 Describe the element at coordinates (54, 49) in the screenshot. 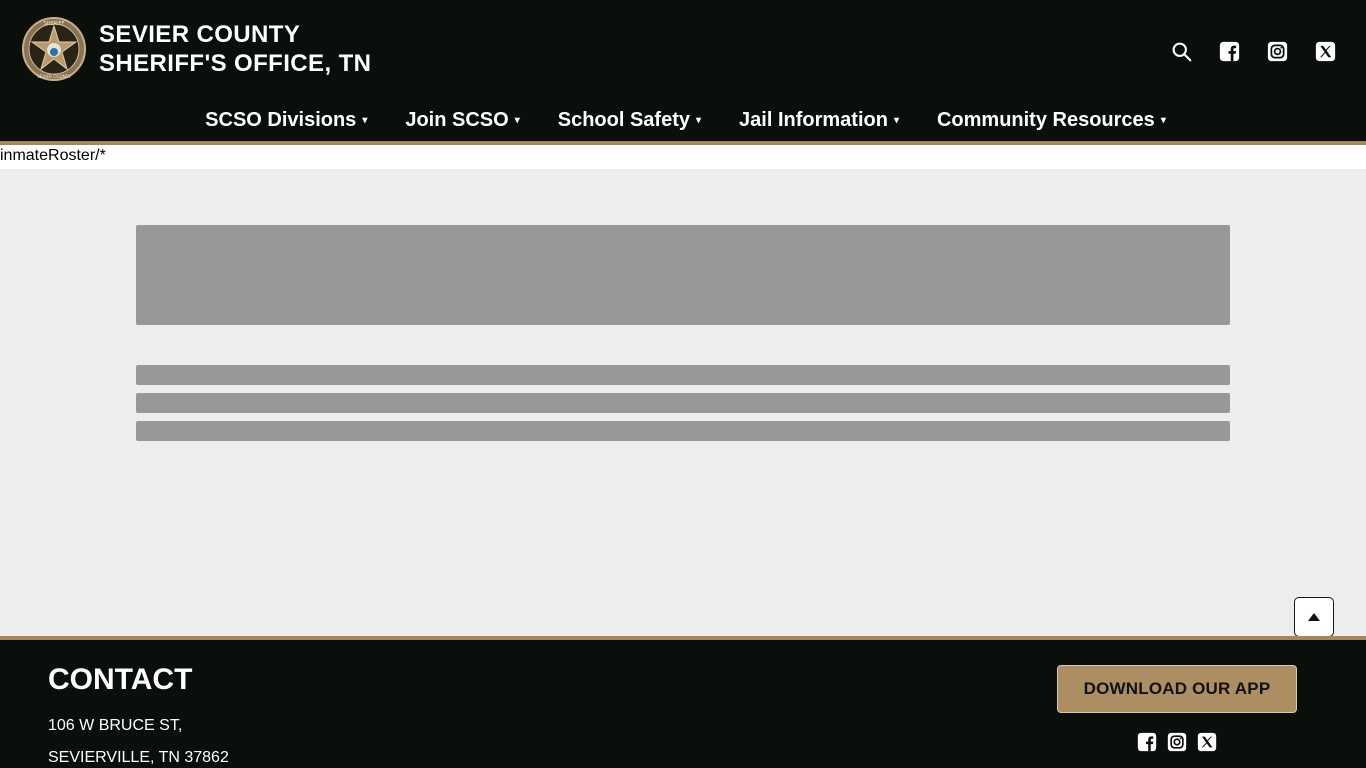

I see `sheriff-badge-logo: SHERIFF SEVIER COUNTY` at that location.